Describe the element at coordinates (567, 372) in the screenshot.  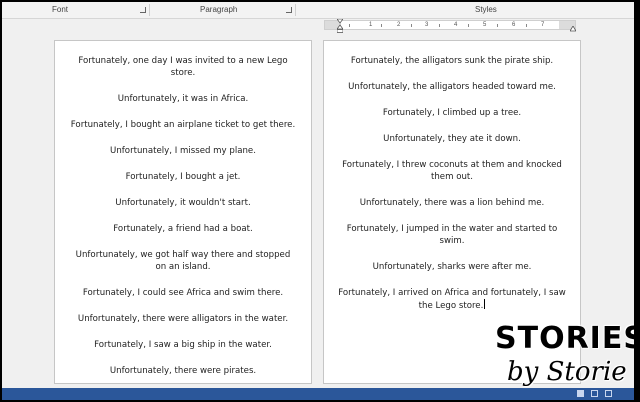
I see `logo-line-2: by Storie` at that location.